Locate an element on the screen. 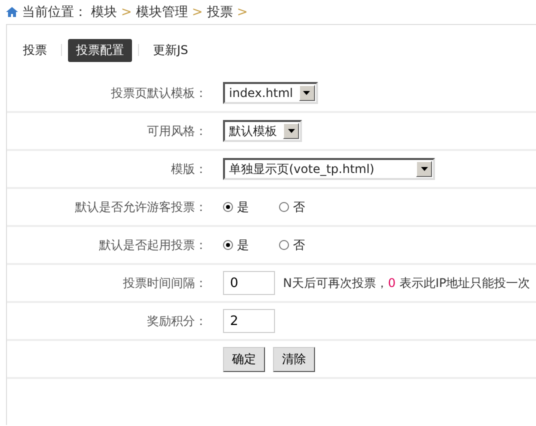 This screenshot has width=536, height=426. select-dropdown: 默认模板 is located at coordinates (262, 131).